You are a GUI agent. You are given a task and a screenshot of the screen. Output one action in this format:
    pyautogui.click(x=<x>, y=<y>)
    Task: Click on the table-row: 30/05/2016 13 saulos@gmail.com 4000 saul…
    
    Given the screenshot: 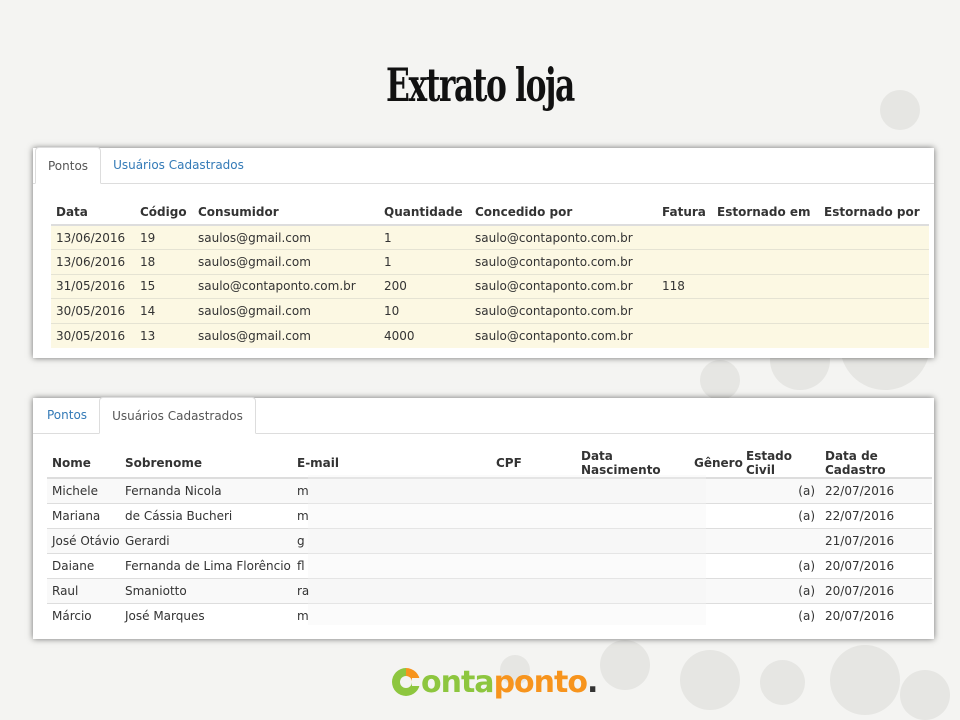 What is the action you would take?
    pyautogui.click(x=490, y=335)
    